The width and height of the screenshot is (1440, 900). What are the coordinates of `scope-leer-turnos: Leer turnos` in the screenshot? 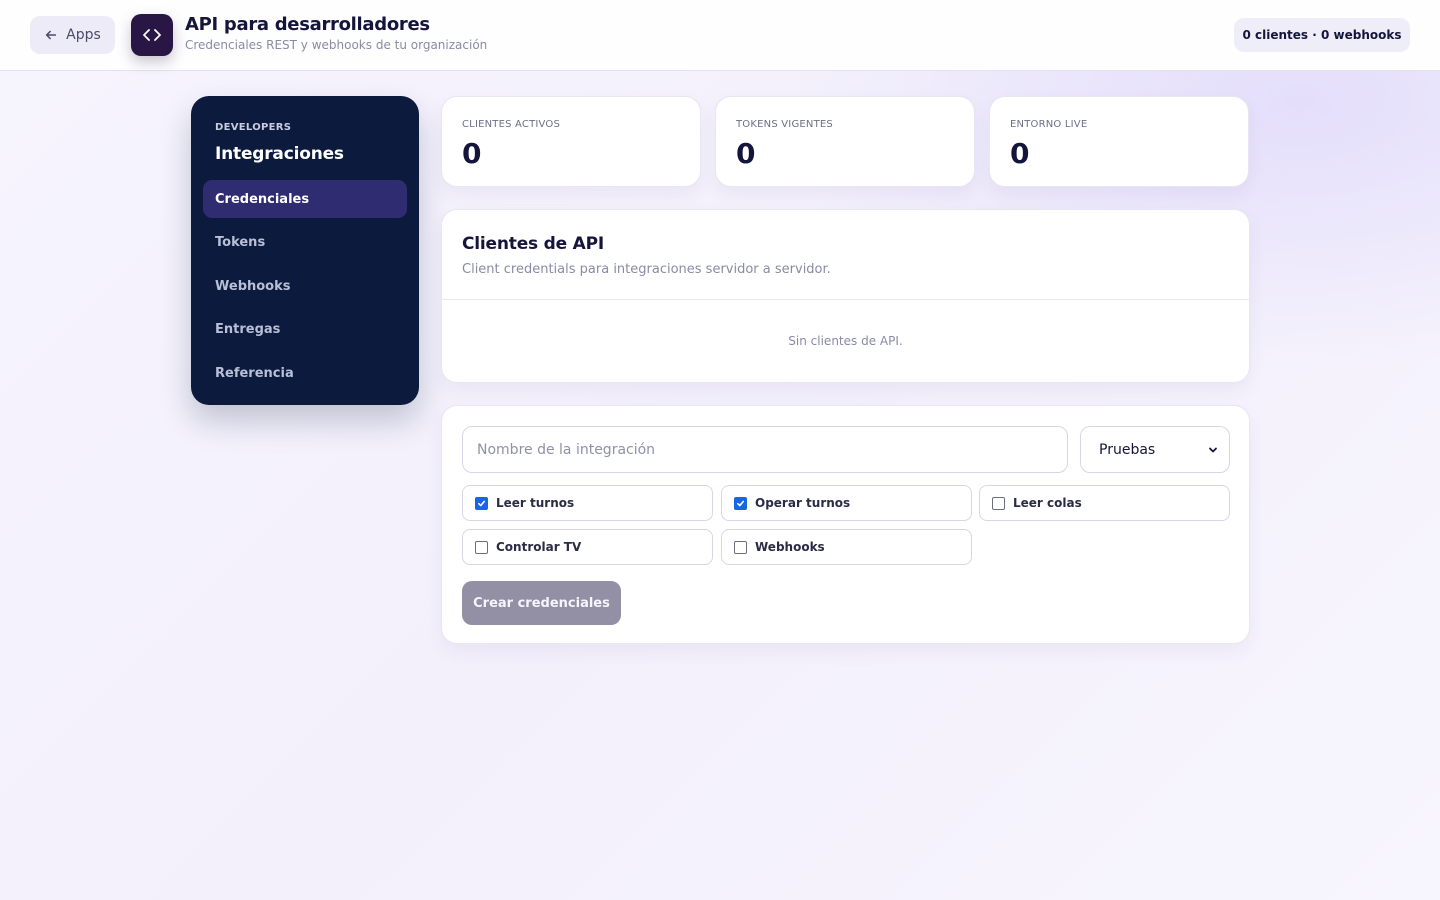 It's located at (587, 503).